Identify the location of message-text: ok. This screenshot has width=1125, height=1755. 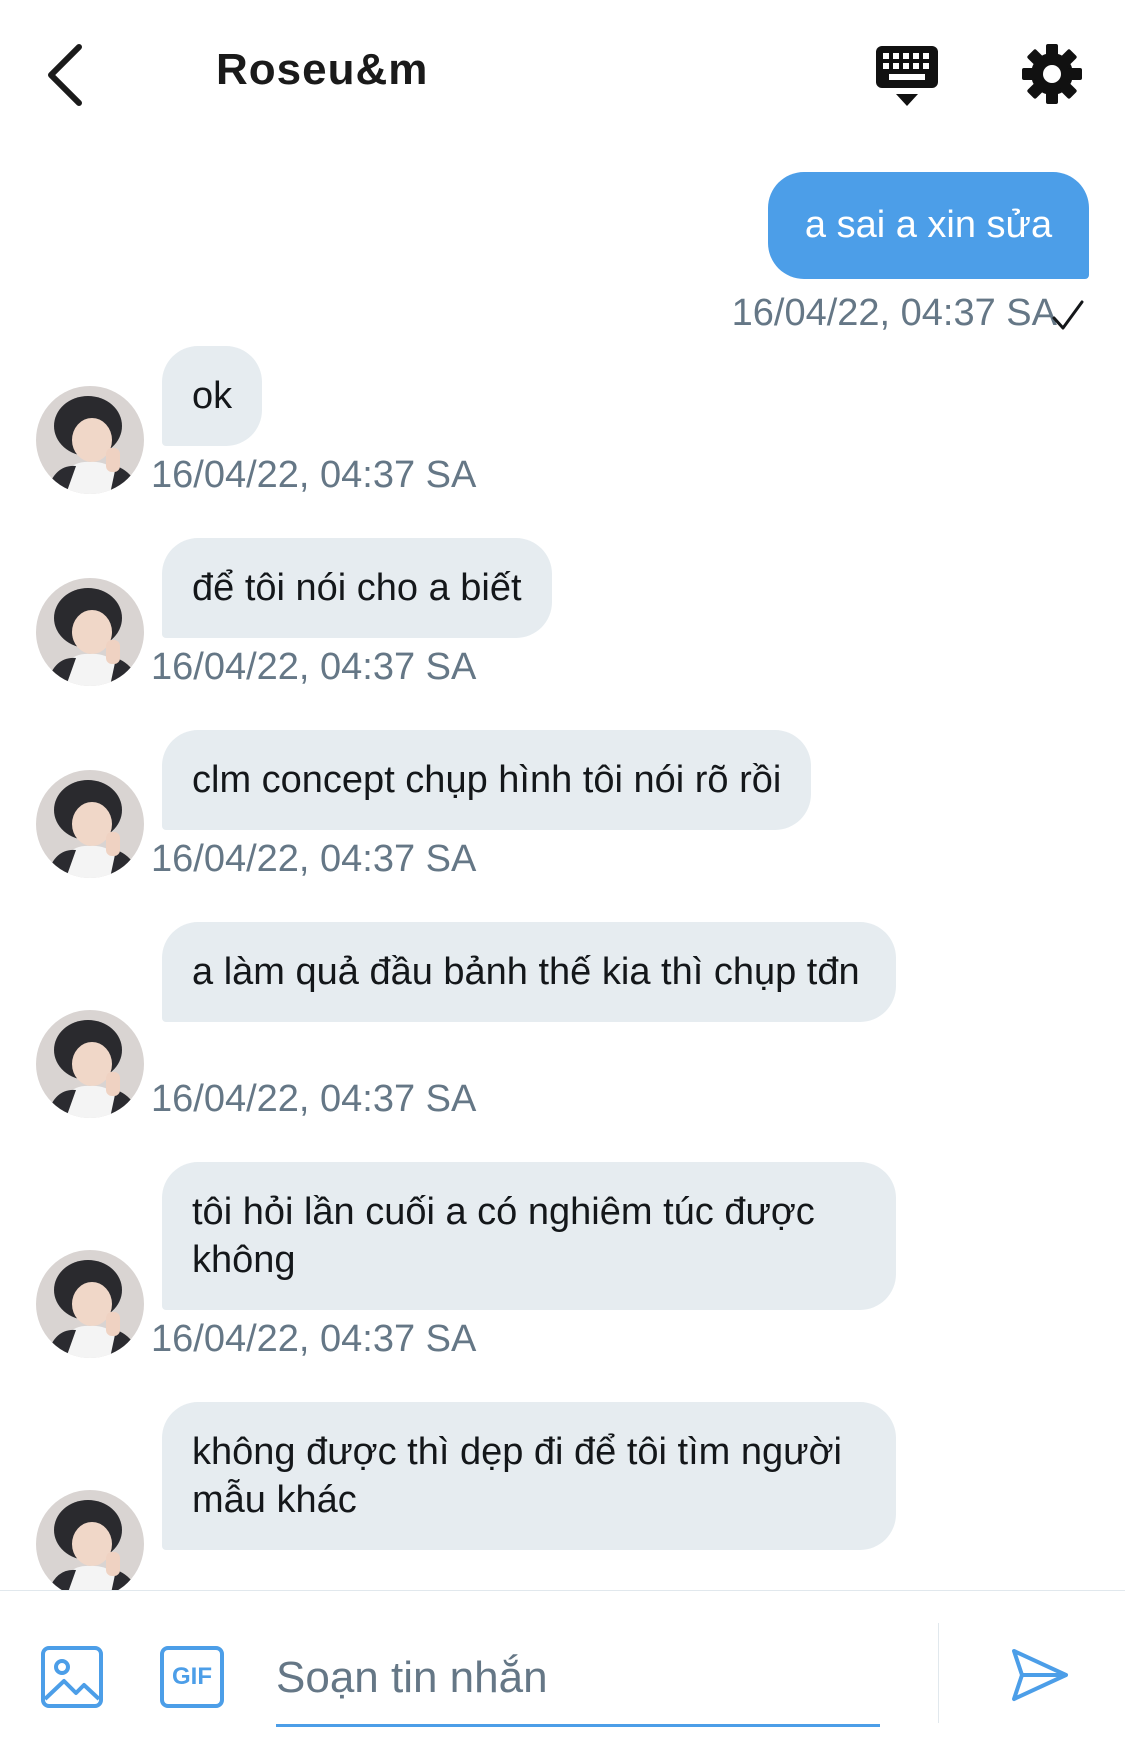
(212, 396).